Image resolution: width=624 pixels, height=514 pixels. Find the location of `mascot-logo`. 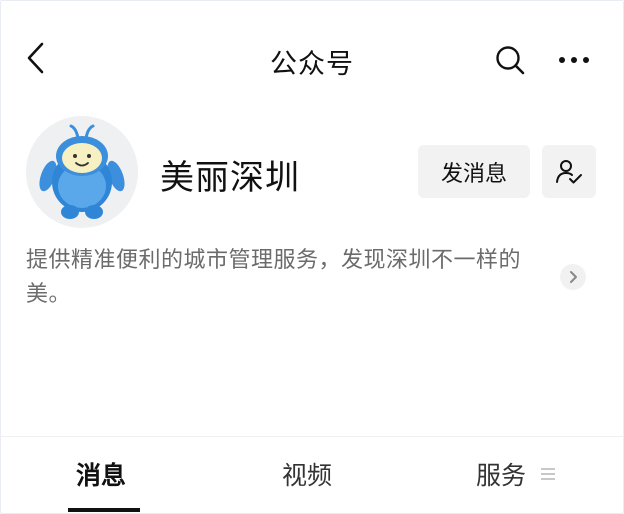

mascot-logo is located at coordinates (82, 171).